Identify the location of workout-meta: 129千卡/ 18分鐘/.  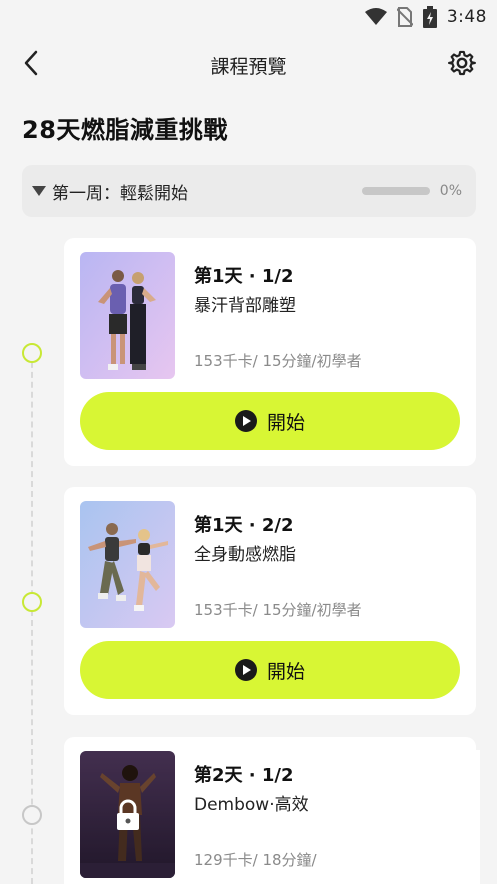
(255, 860).